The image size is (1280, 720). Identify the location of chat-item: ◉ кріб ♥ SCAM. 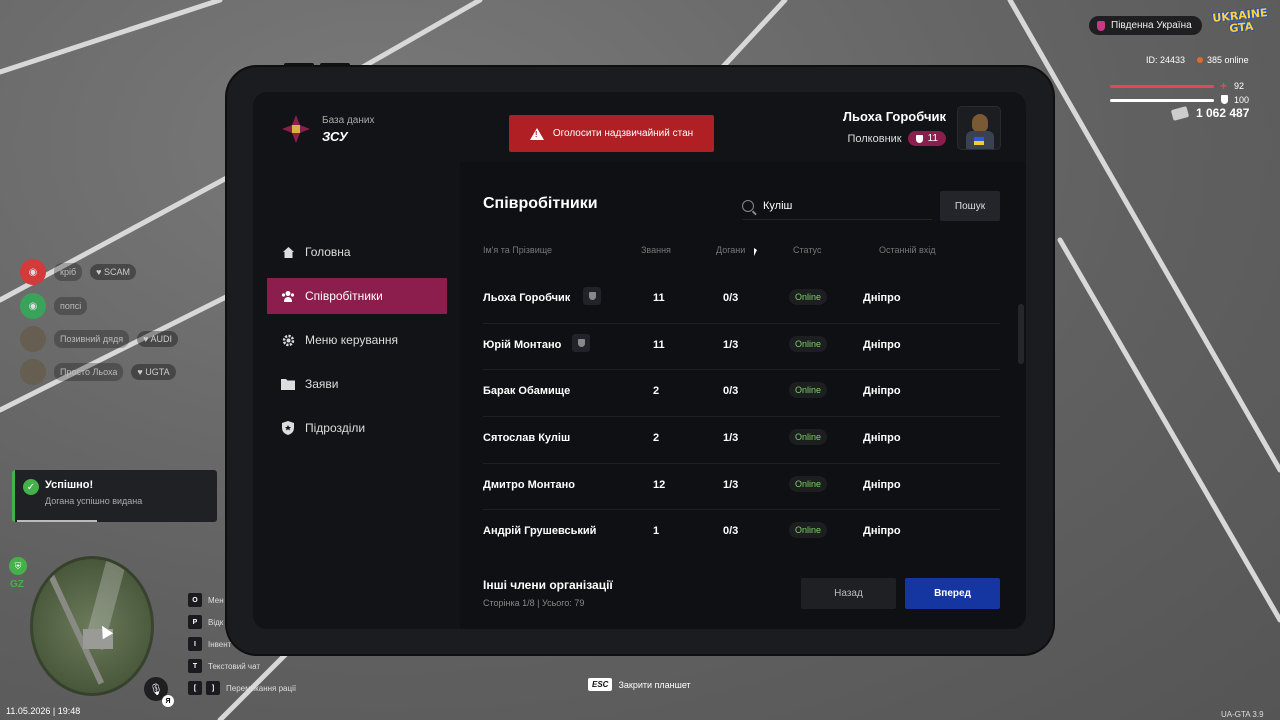
(78, 272).